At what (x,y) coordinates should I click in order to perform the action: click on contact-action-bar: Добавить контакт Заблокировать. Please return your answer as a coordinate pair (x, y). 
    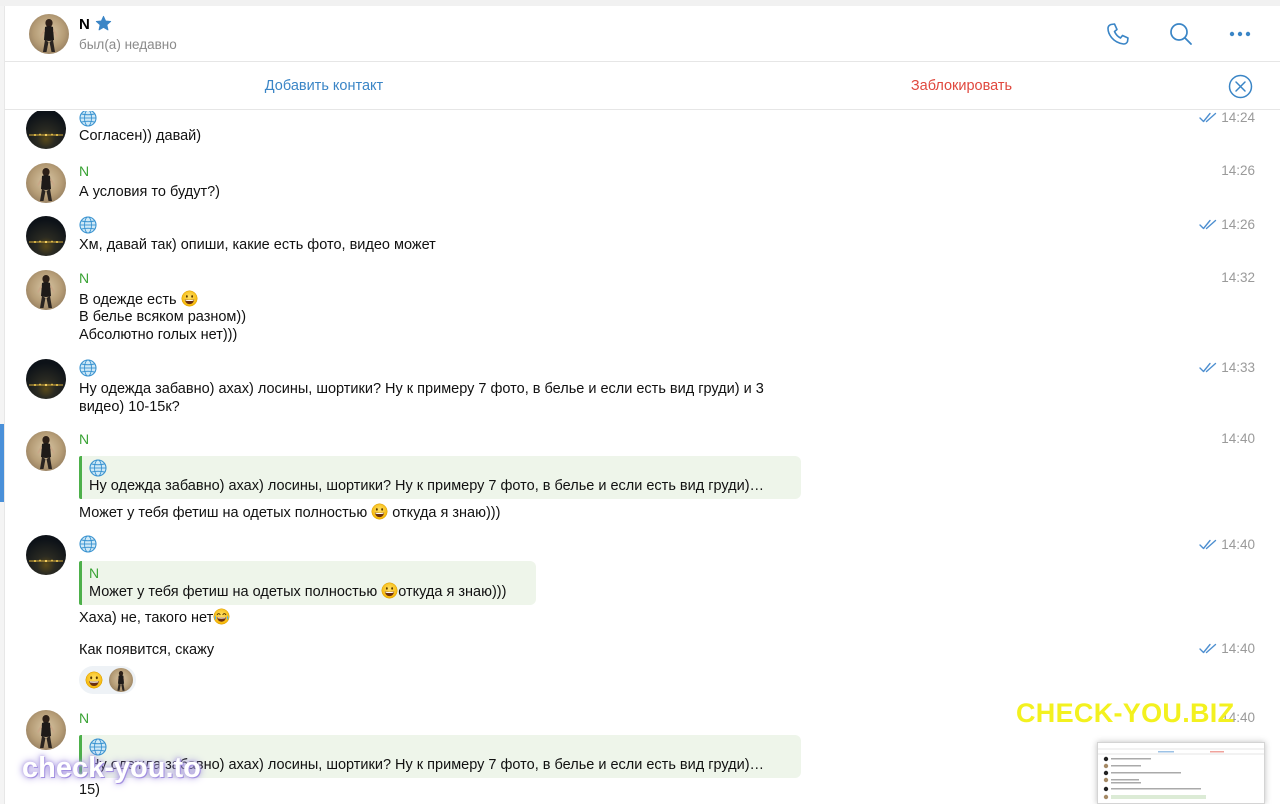
    Looking at the image, I should click on (642, 86).